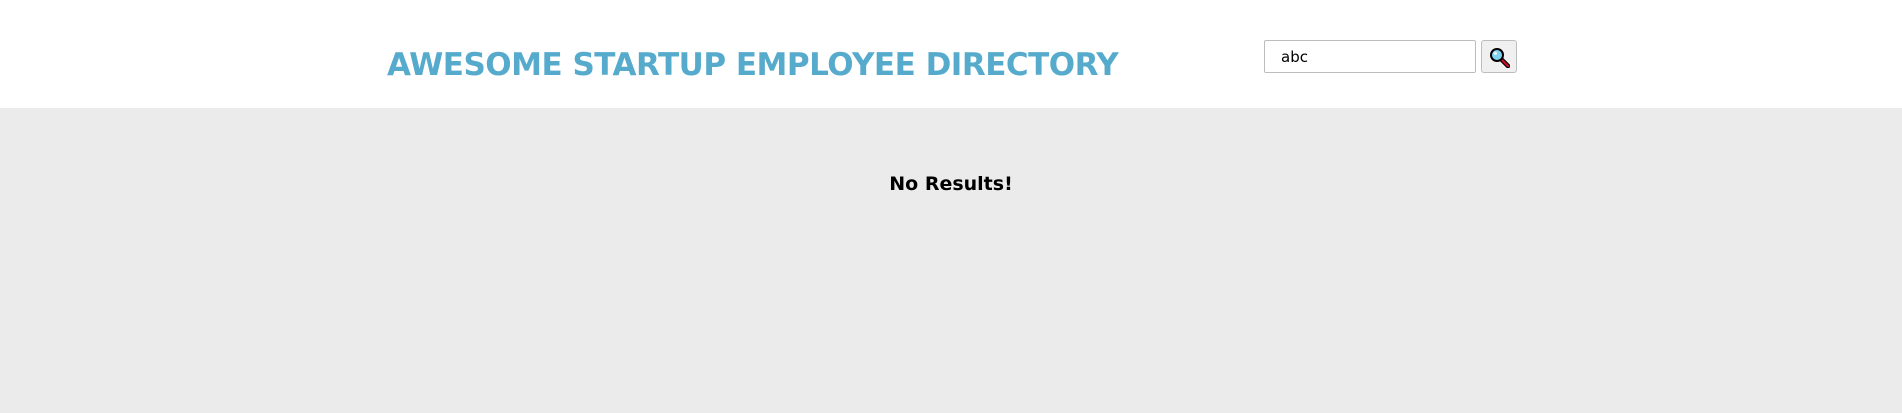  Describe the element at coordinates (951, 184) in the screenshot. I see `no-results-message: No Results!` at that location.